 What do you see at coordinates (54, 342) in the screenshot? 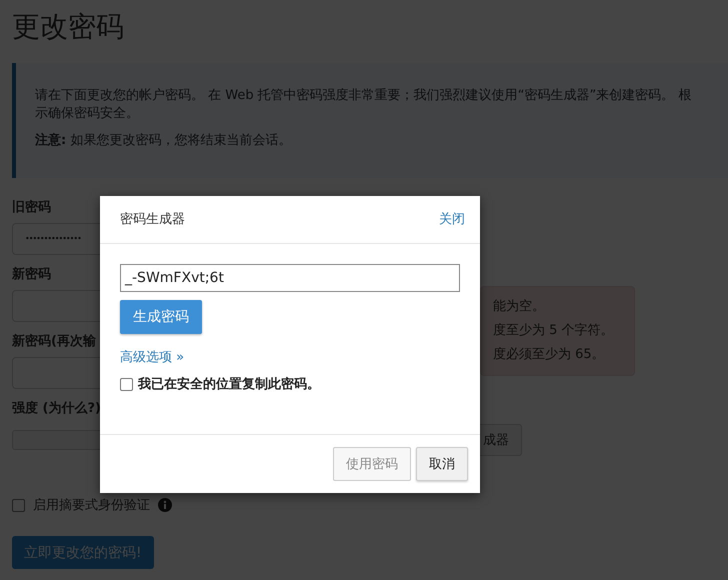
I see `field-label: 新密码(再次输` at bounding box center [54, 342].